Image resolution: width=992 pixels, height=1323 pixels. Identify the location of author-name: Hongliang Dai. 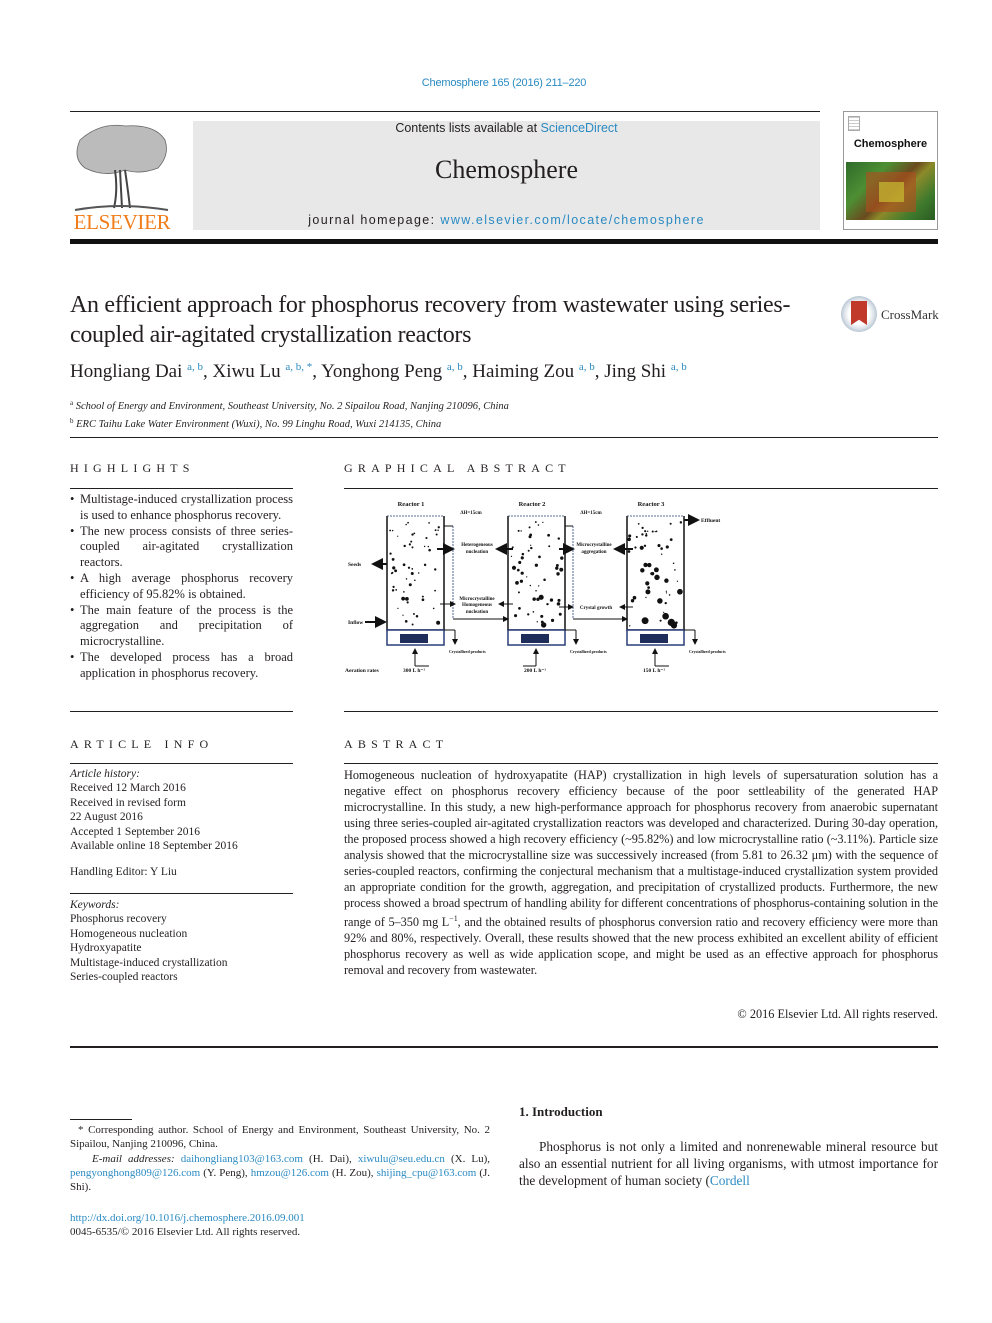
(126, 371).